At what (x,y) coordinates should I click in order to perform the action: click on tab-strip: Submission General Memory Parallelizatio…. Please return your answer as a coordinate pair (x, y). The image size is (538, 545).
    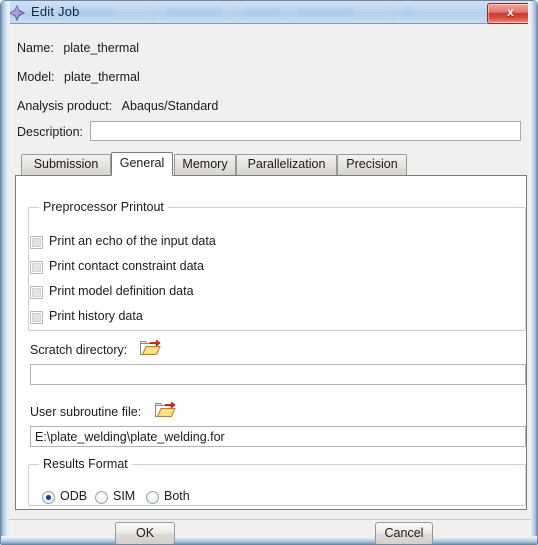
    Looking at the image, I should click on (271, 164).